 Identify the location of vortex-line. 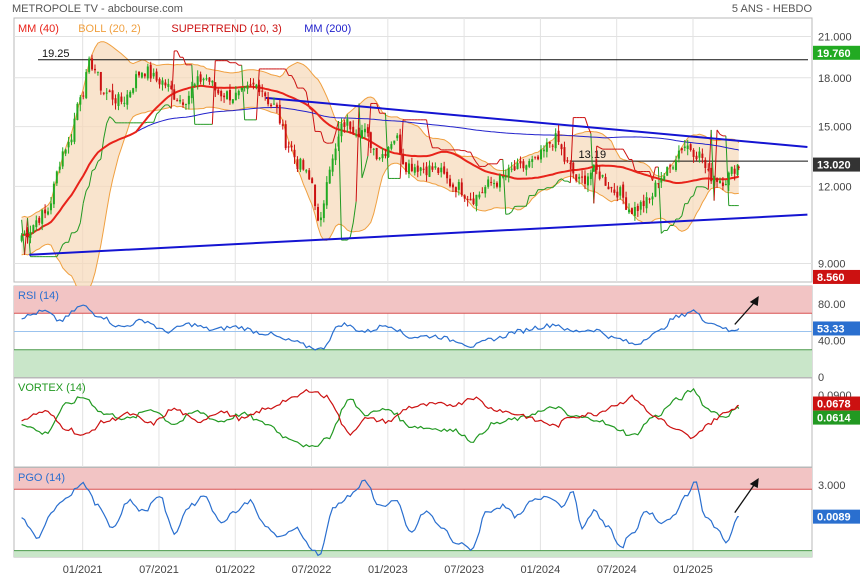
(380, 414).